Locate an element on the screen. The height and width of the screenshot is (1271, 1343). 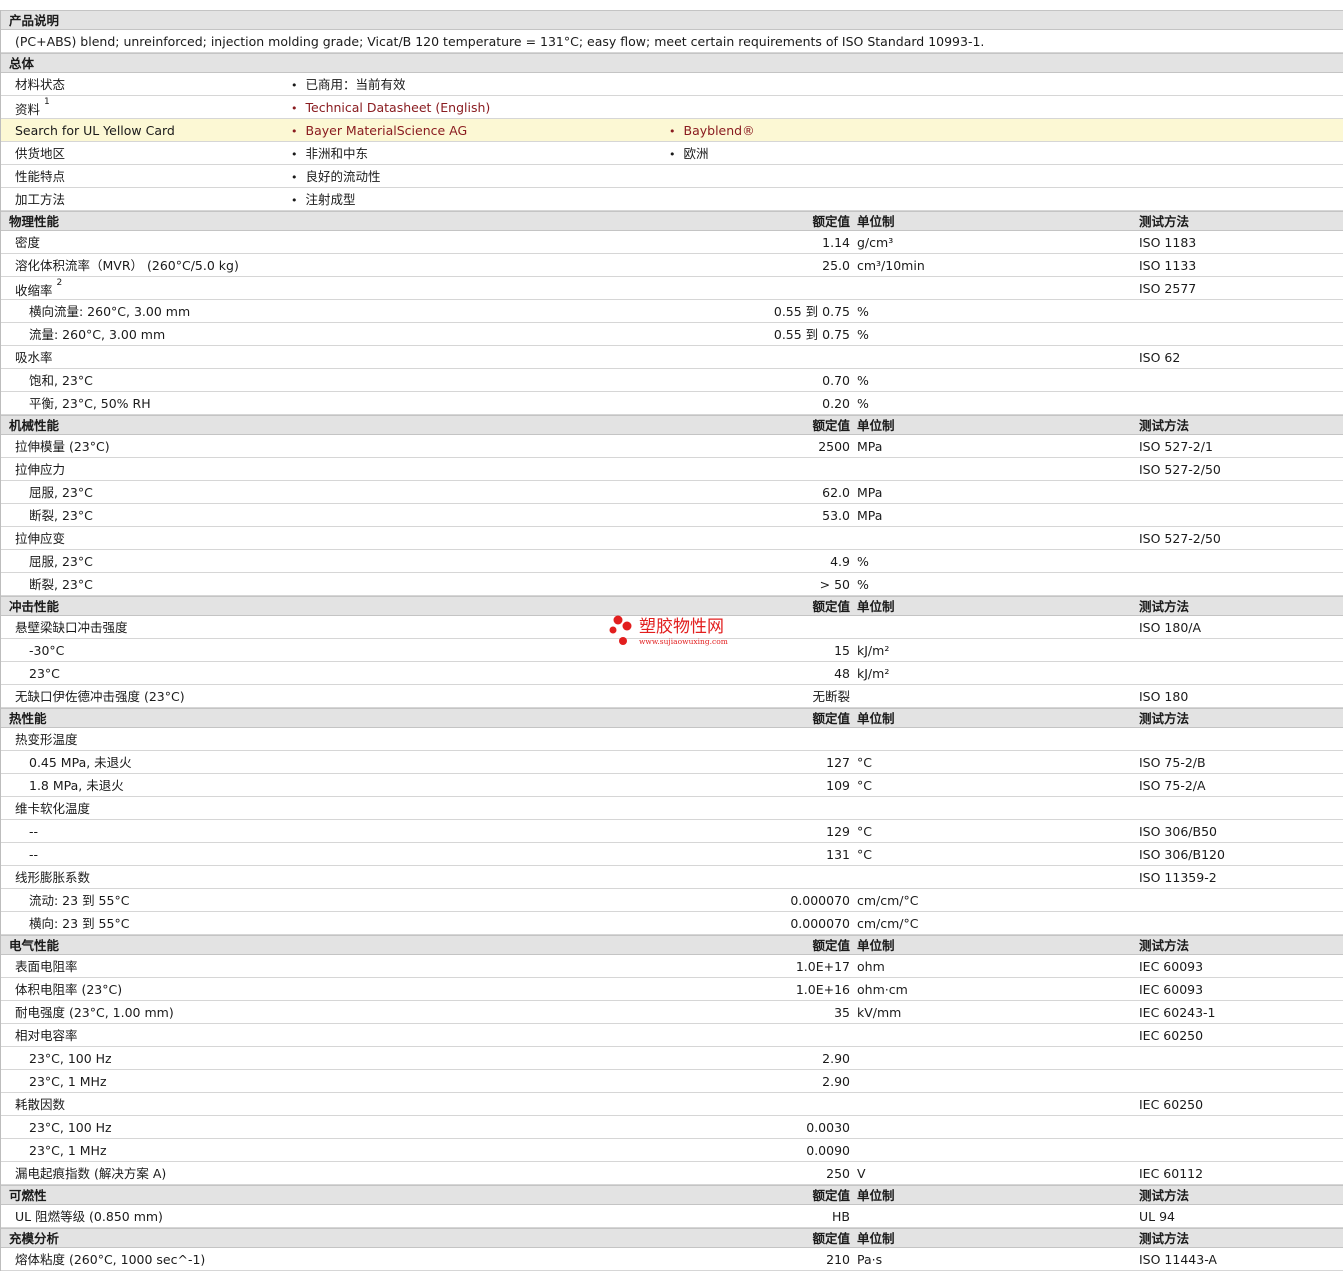
general-label: 材料状态 is located at coordinates (40, 84).